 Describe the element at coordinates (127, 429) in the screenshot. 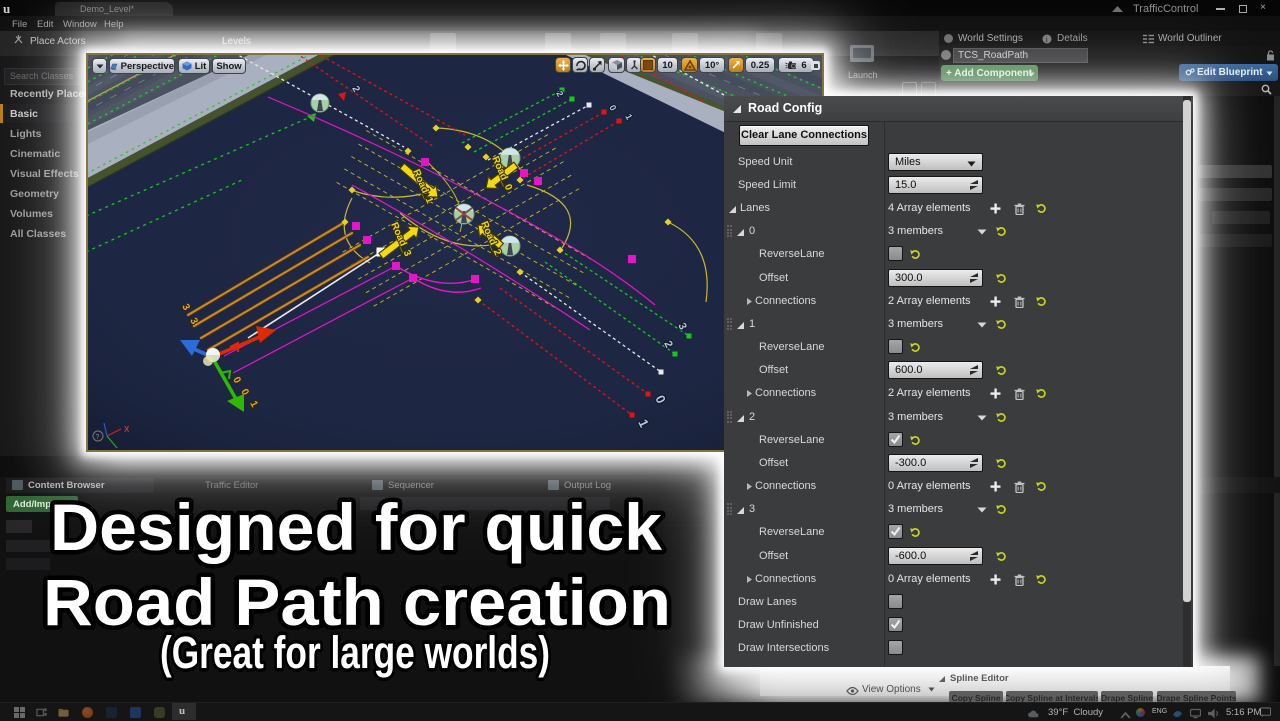

I see `svg-text: X` at that location.